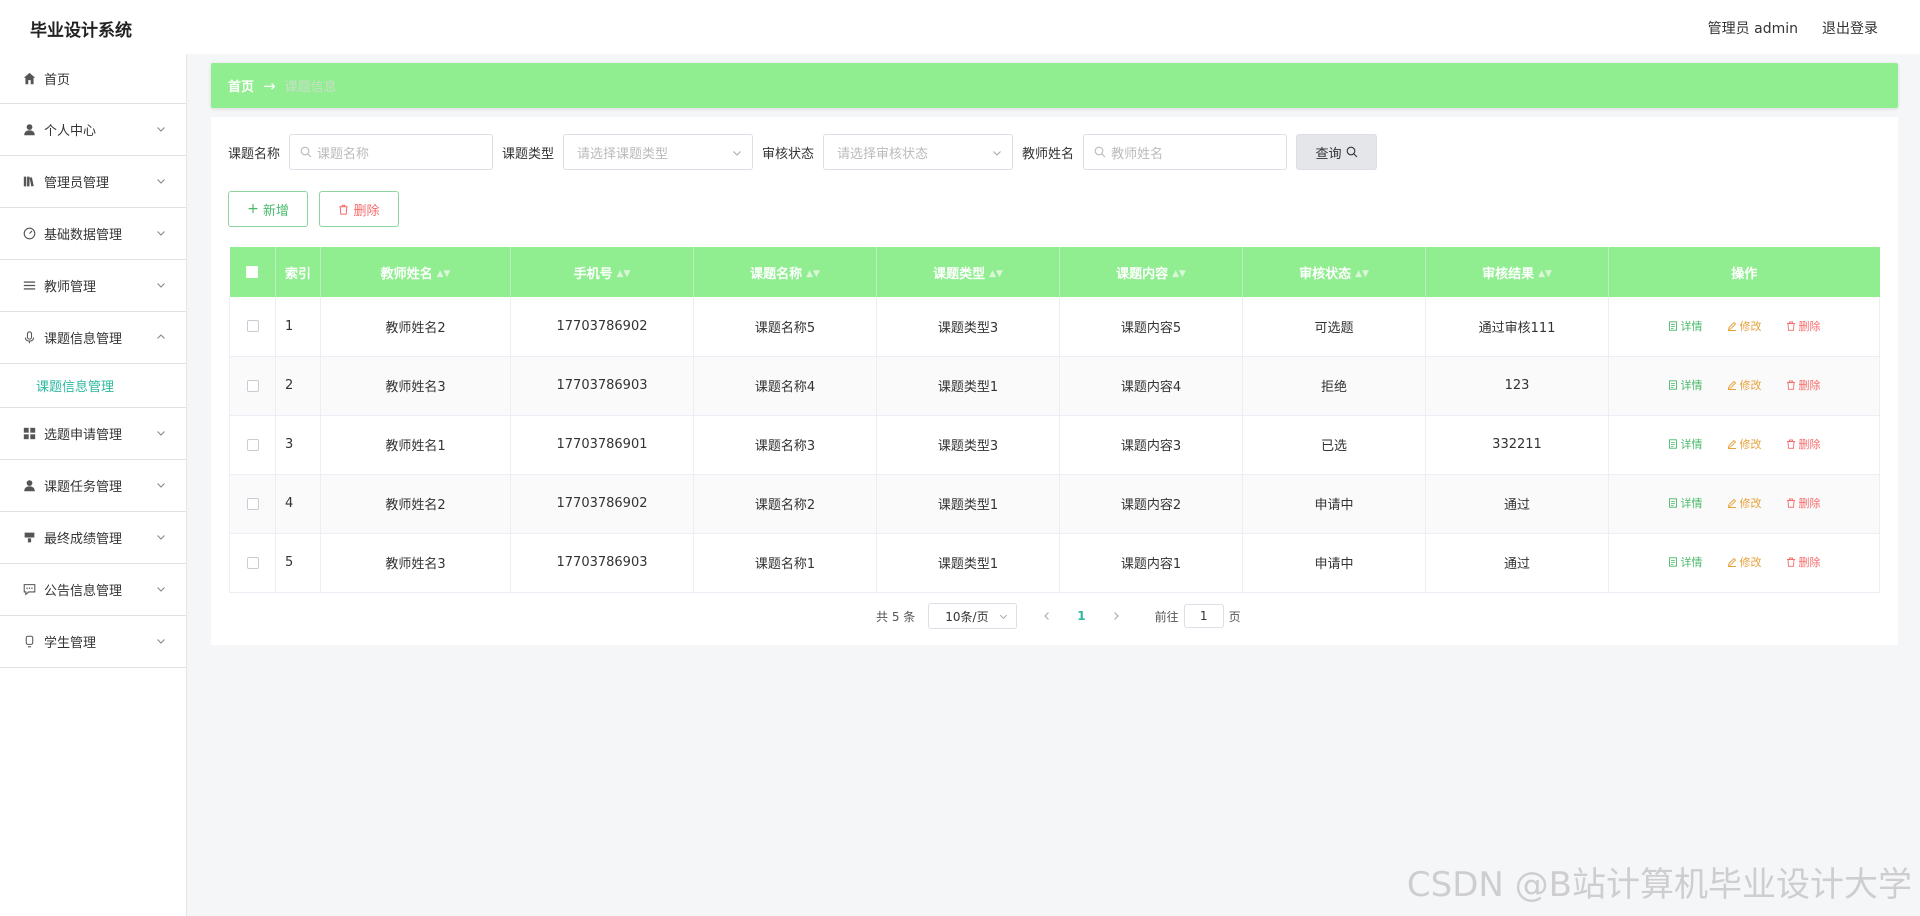 The width and height of the screenshot is (1920, 916). I want to click on cell-teacher: 教师姓名3, so click(415, 385).